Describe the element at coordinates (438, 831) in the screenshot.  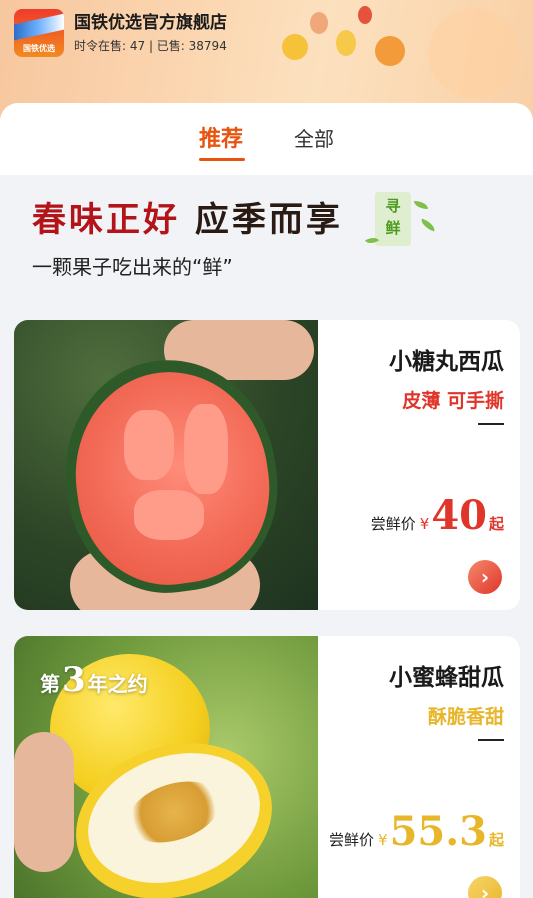
I see `price-value: 55.3` at that location.